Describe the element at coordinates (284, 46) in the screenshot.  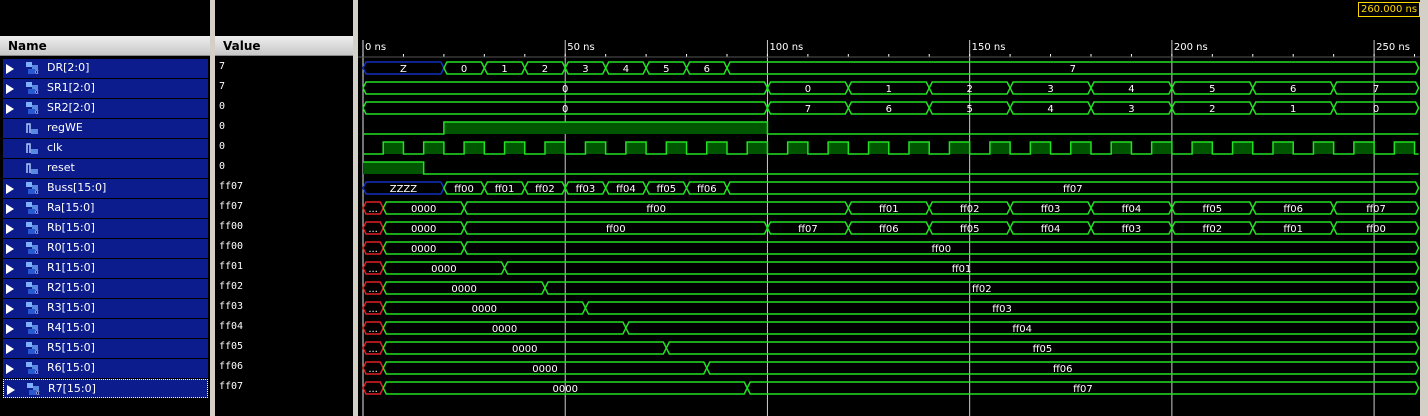
I see `value-column-header: Value` at that location.